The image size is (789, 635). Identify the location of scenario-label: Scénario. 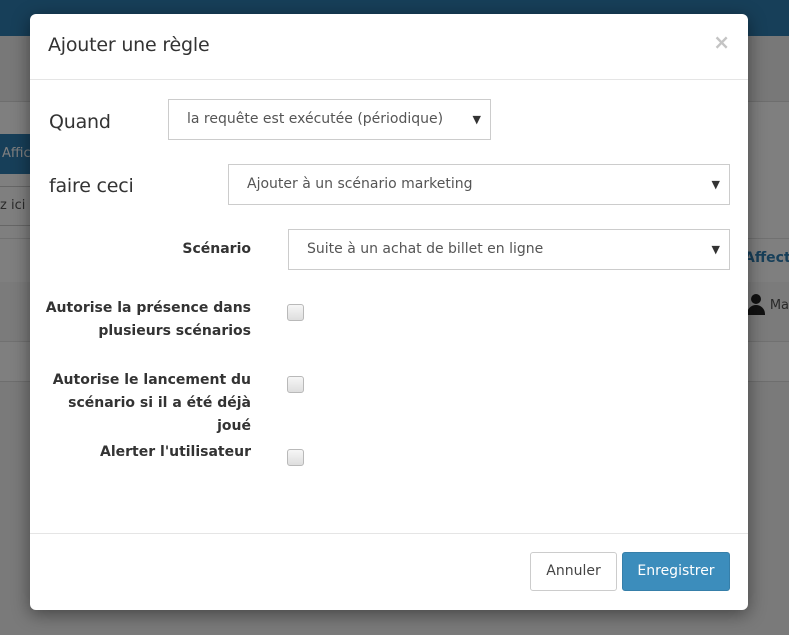
(216, 249).